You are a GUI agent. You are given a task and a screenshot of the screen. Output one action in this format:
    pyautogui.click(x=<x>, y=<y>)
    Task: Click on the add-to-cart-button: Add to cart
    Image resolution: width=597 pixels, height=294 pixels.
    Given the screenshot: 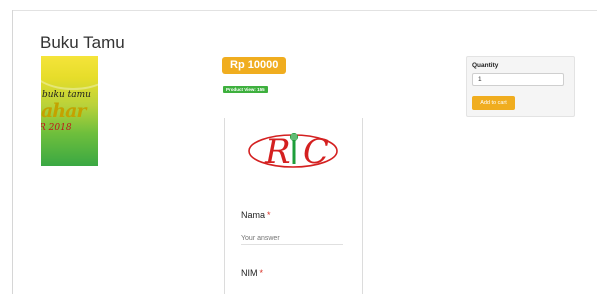 What is the action you would take?
    pyautogui.click(x=493, y=103)
    